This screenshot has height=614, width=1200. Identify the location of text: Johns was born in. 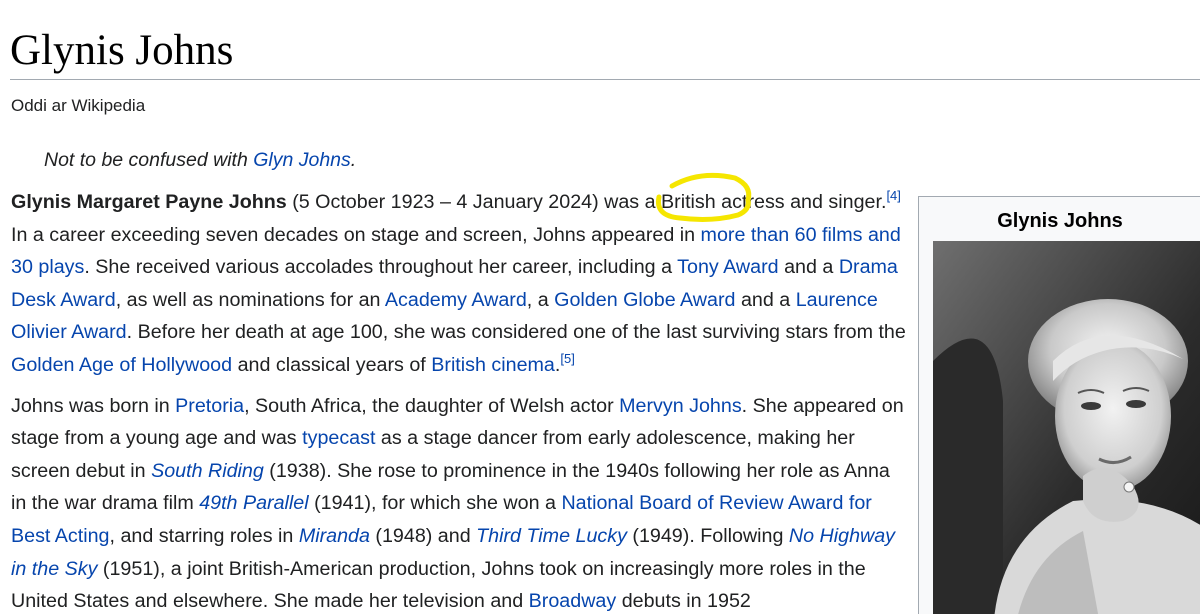
(93, 405).